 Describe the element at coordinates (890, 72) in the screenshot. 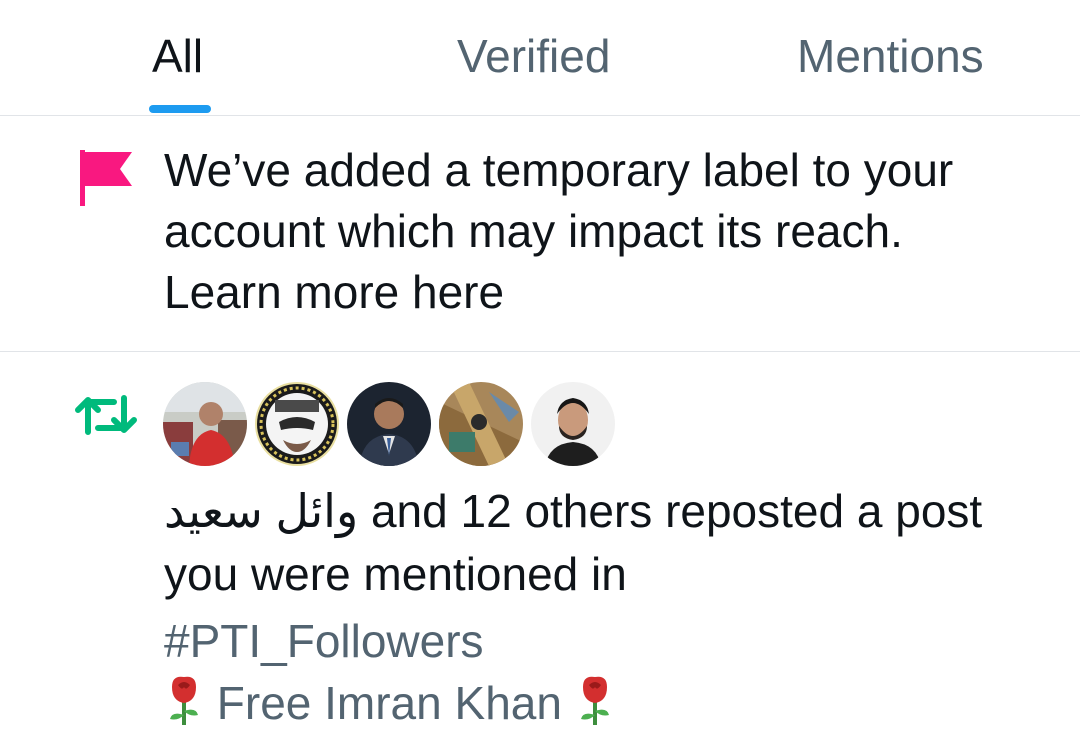

I see `tab-mentions: Mentions` at that location.